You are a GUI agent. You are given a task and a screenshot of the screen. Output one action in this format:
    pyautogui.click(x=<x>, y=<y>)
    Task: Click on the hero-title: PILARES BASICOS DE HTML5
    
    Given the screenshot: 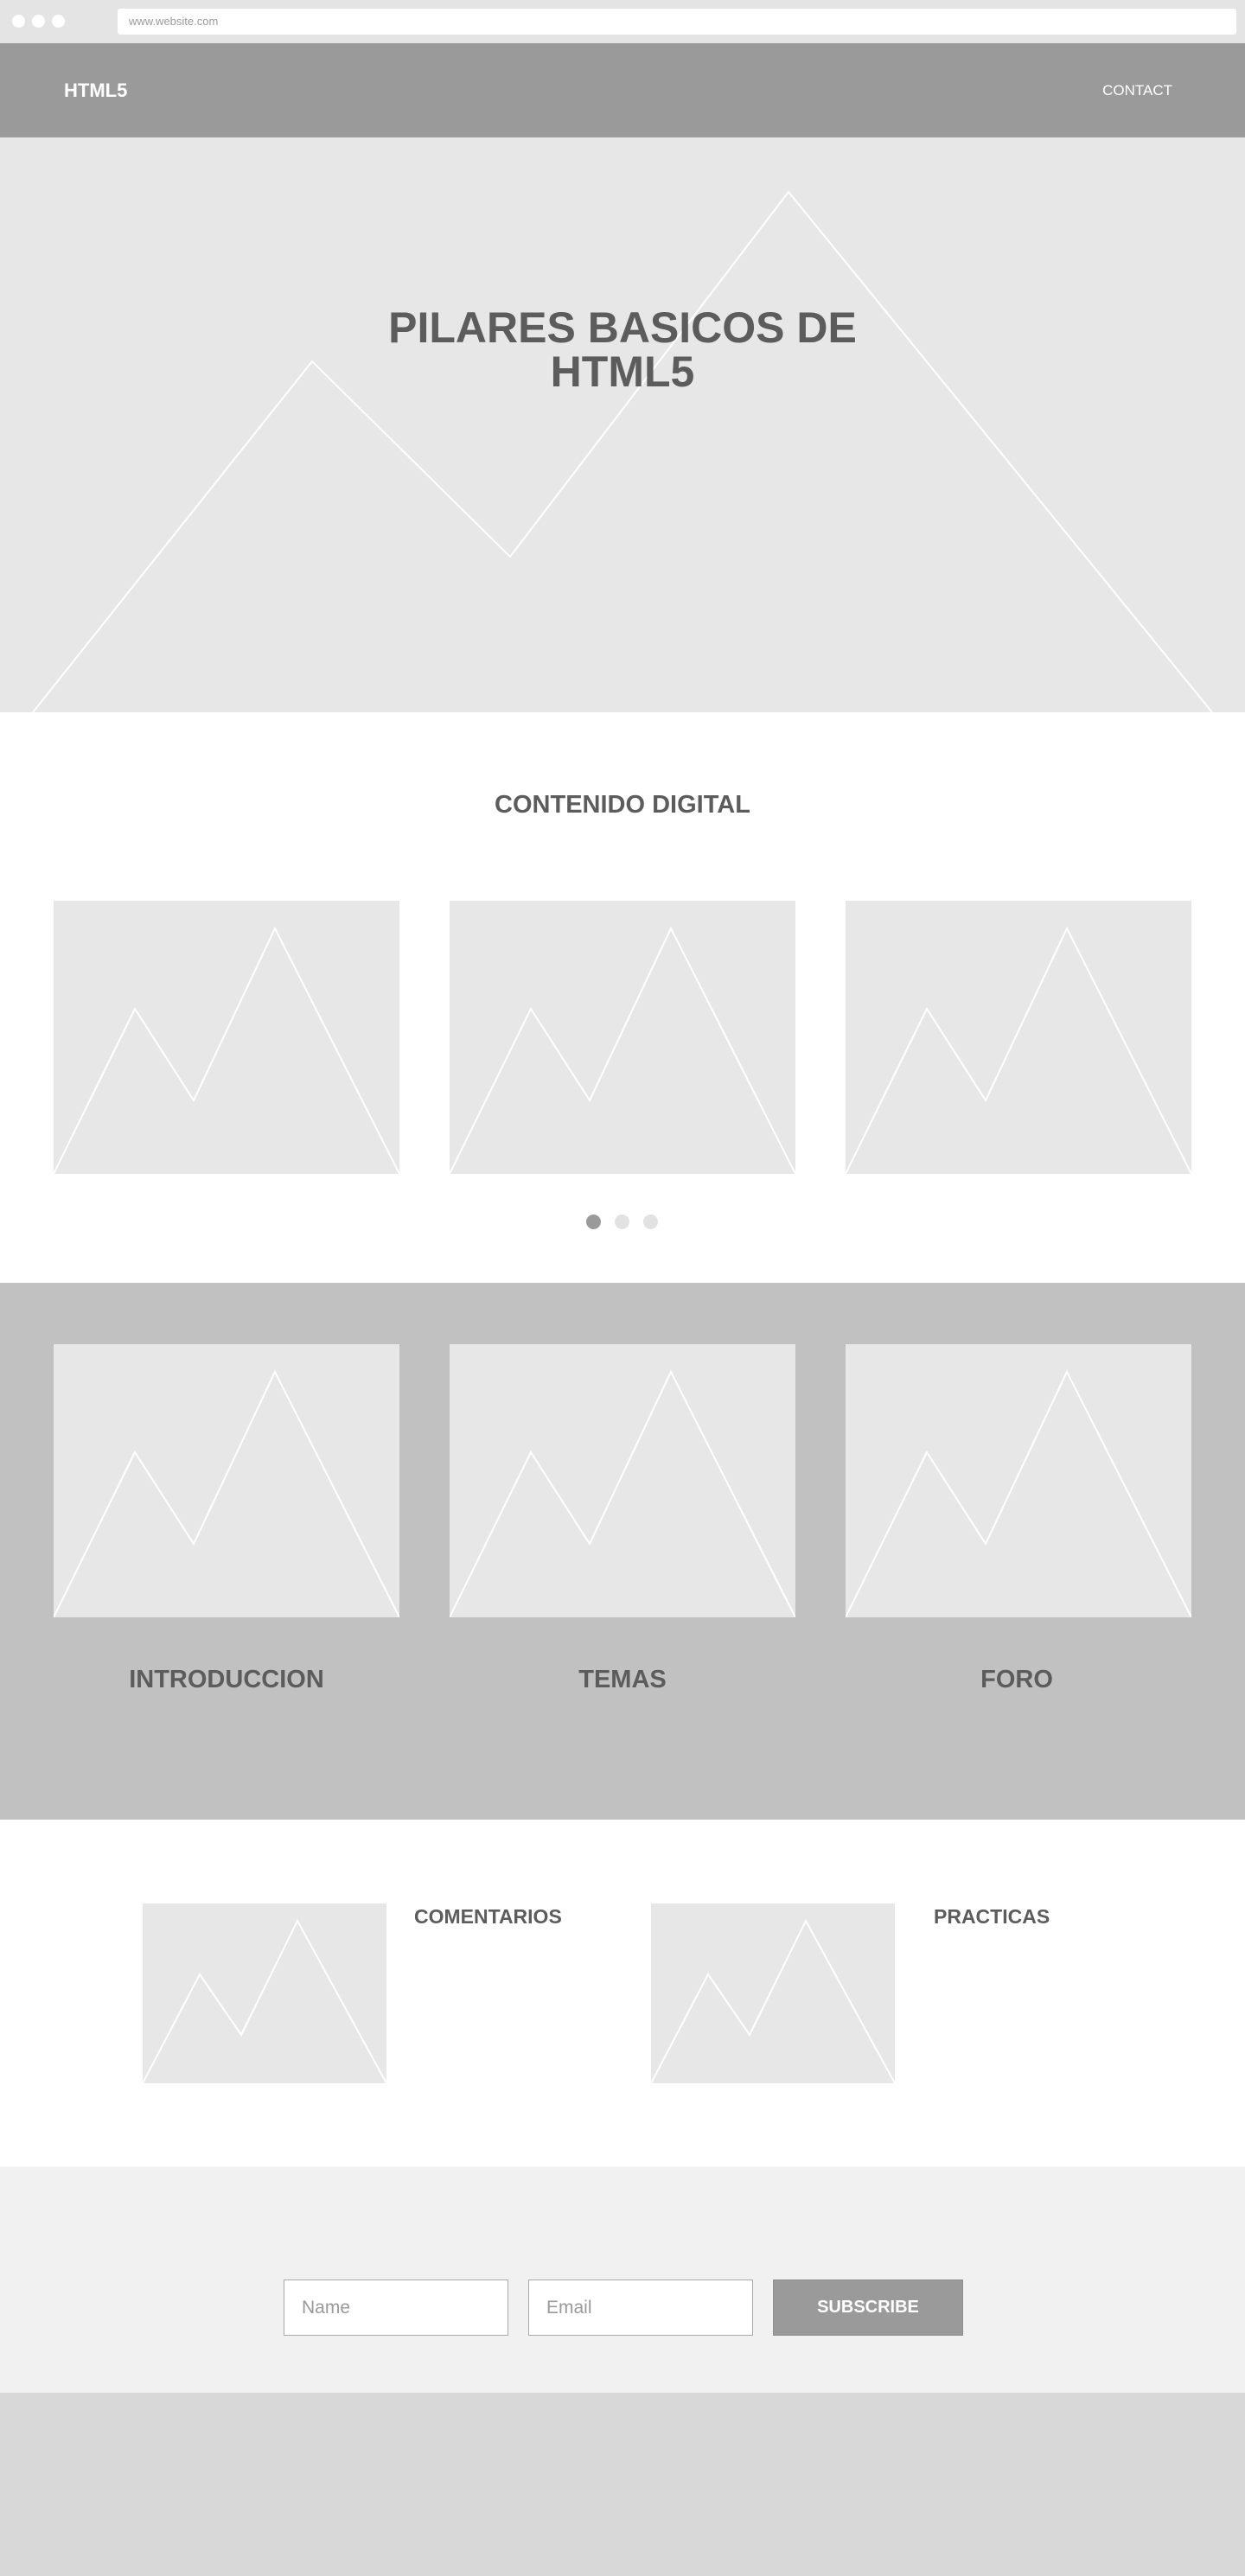 What is the action you would take?
    pyautogui.click(x=622, y=349)
    